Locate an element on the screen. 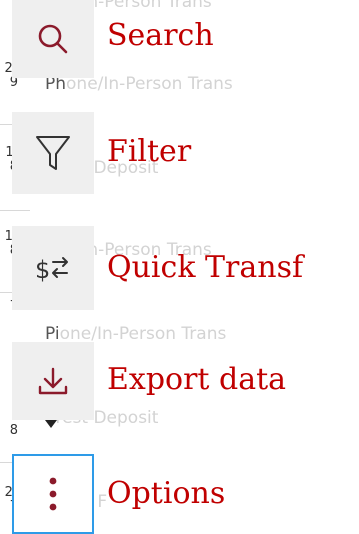  search-icon is located at coordinates (53, 39).